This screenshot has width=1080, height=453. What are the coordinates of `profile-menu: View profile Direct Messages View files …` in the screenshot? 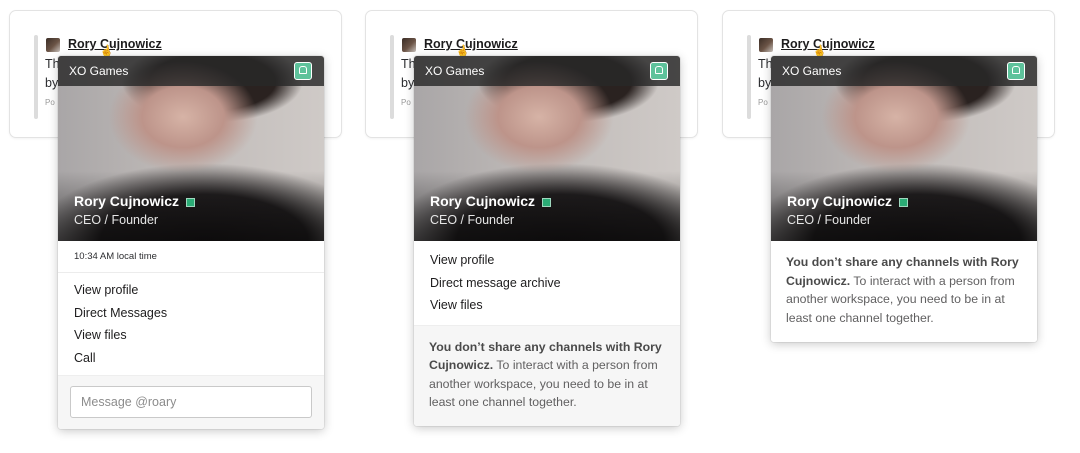 It's located at (191, 324).